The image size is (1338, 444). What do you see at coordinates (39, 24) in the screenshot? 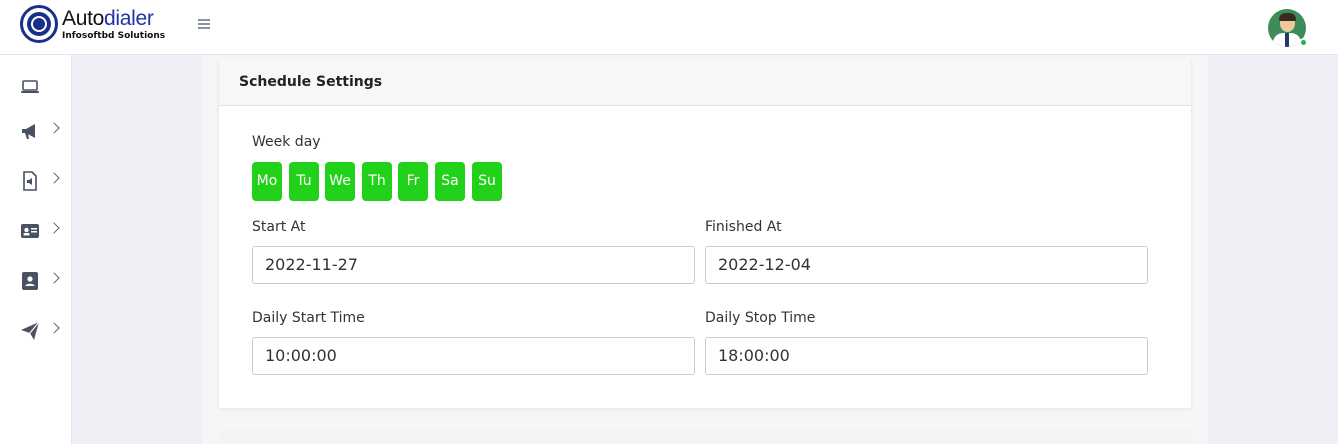
I see `headset-logo-icon` at bounding box center [39, 24].